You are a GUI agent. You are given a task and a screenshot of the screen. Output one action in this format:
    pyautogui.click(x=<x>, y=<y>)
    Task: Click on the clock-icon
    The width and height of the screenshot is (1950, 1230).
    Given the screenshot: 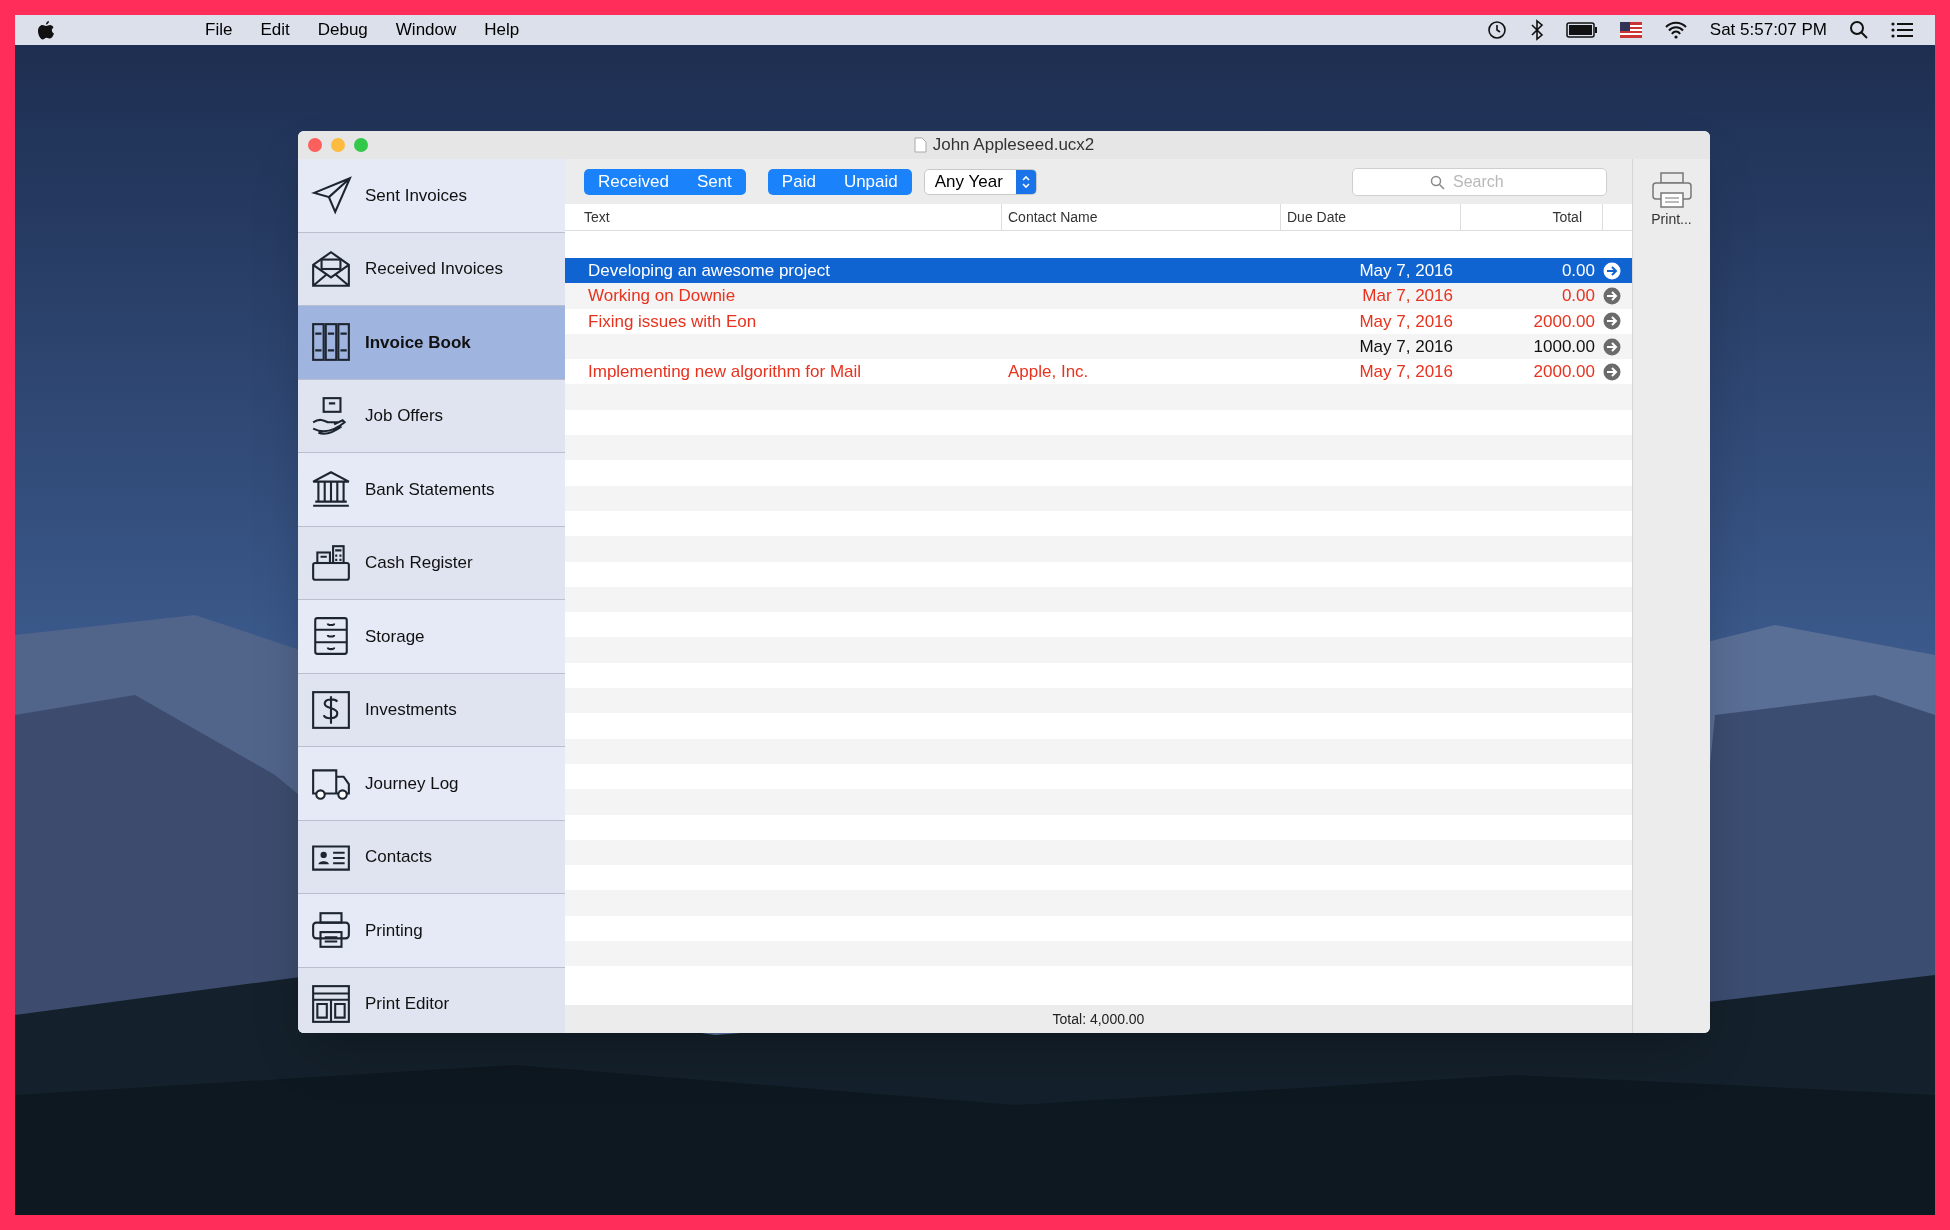 What is the action you would take?
    pyautogui.click(x=1496, y=30)
    